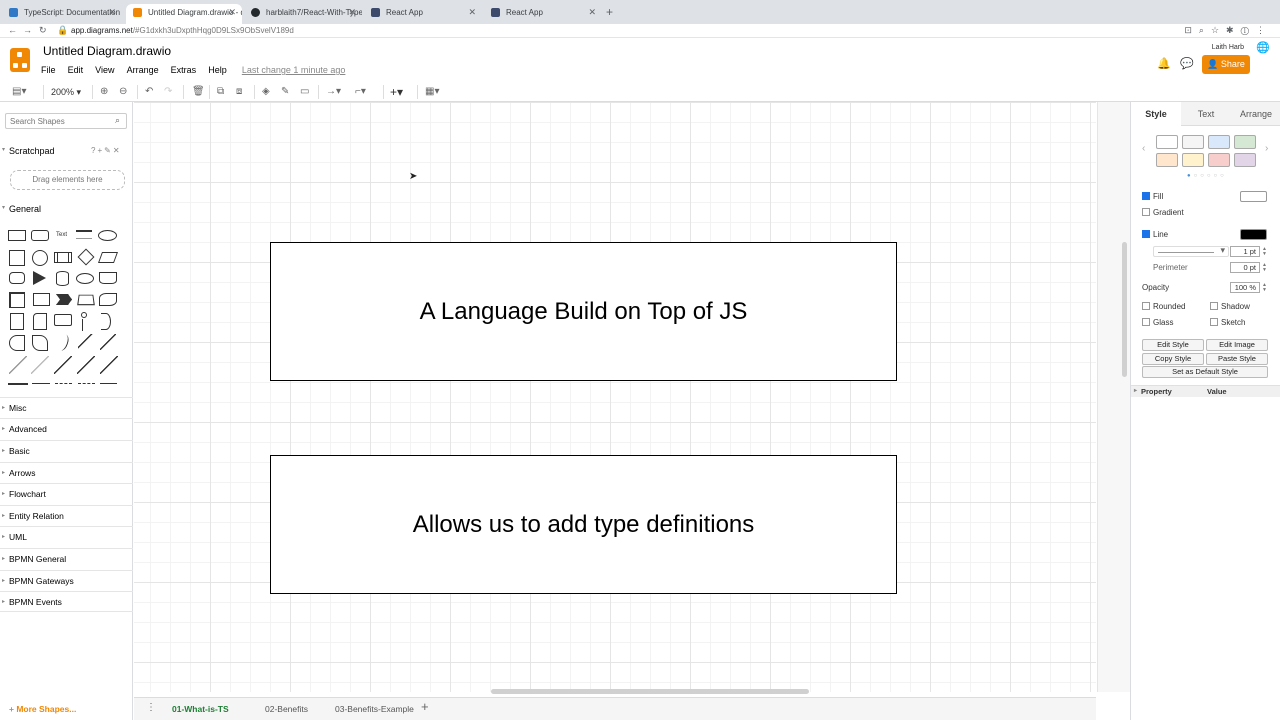  What do you see at coordinates (17, 258) in the screenshot?
I see `square-shape` at bounding box center [17, 258].